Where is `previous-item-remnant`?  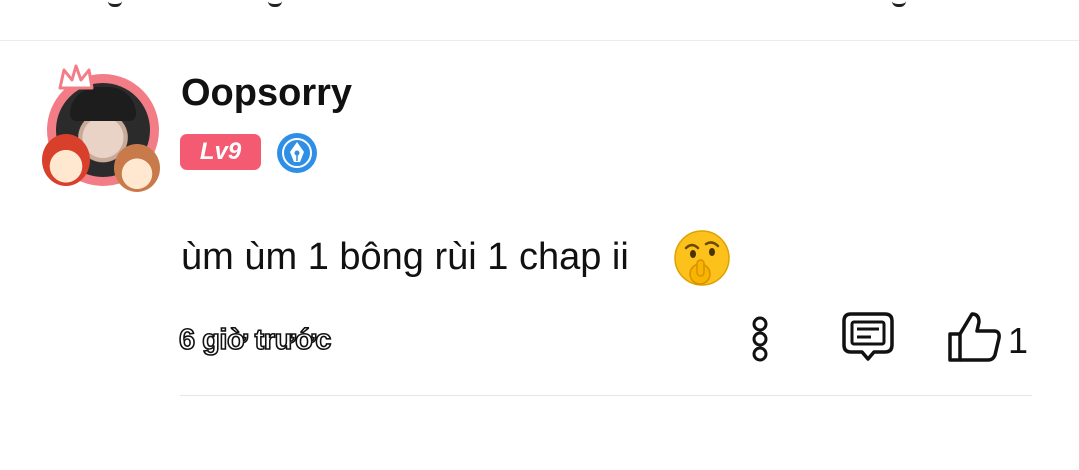
previous-item-remnant is located at coordinates (539, 5).